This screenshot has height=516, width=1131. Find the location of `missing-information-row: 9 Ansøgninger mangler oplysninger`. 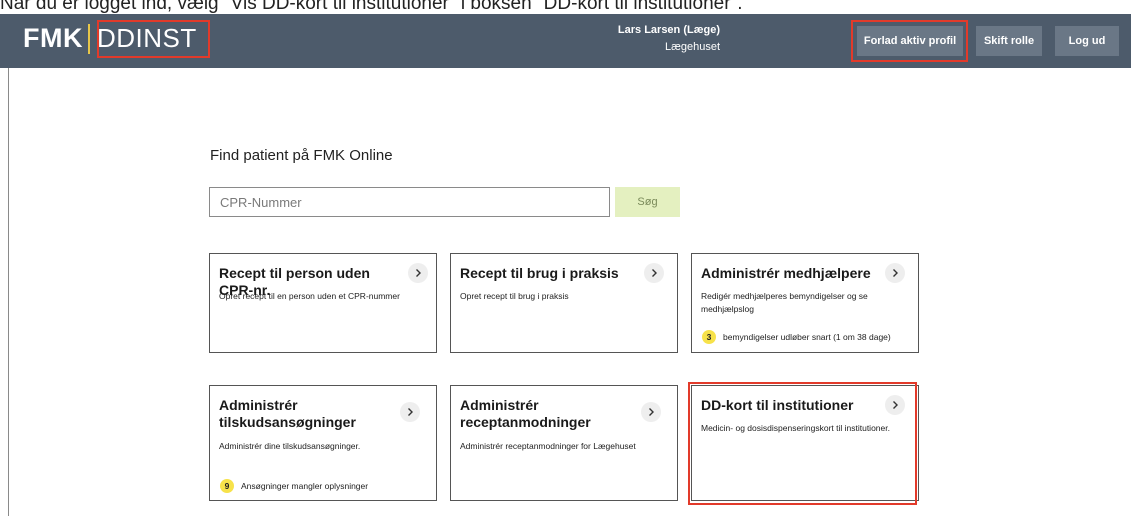

missing-information-row: 9 Ansøgninger mangler oplysninger is located at coordinates (294, 486).